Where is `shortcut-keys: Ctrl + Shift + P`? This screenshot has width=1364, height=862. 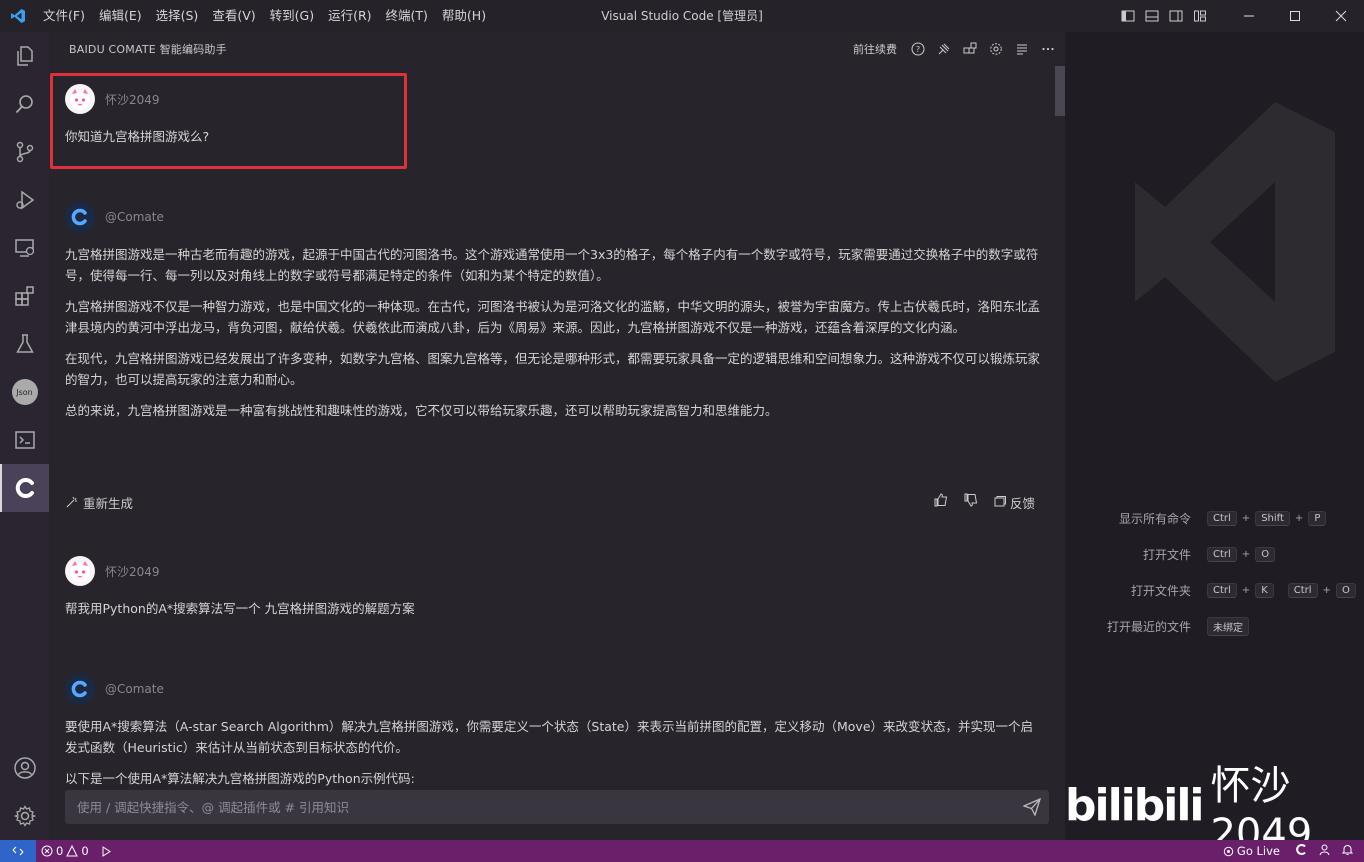
shortcut-keys: Ctrl + Shift + P is located at coordinates (1267, 518).